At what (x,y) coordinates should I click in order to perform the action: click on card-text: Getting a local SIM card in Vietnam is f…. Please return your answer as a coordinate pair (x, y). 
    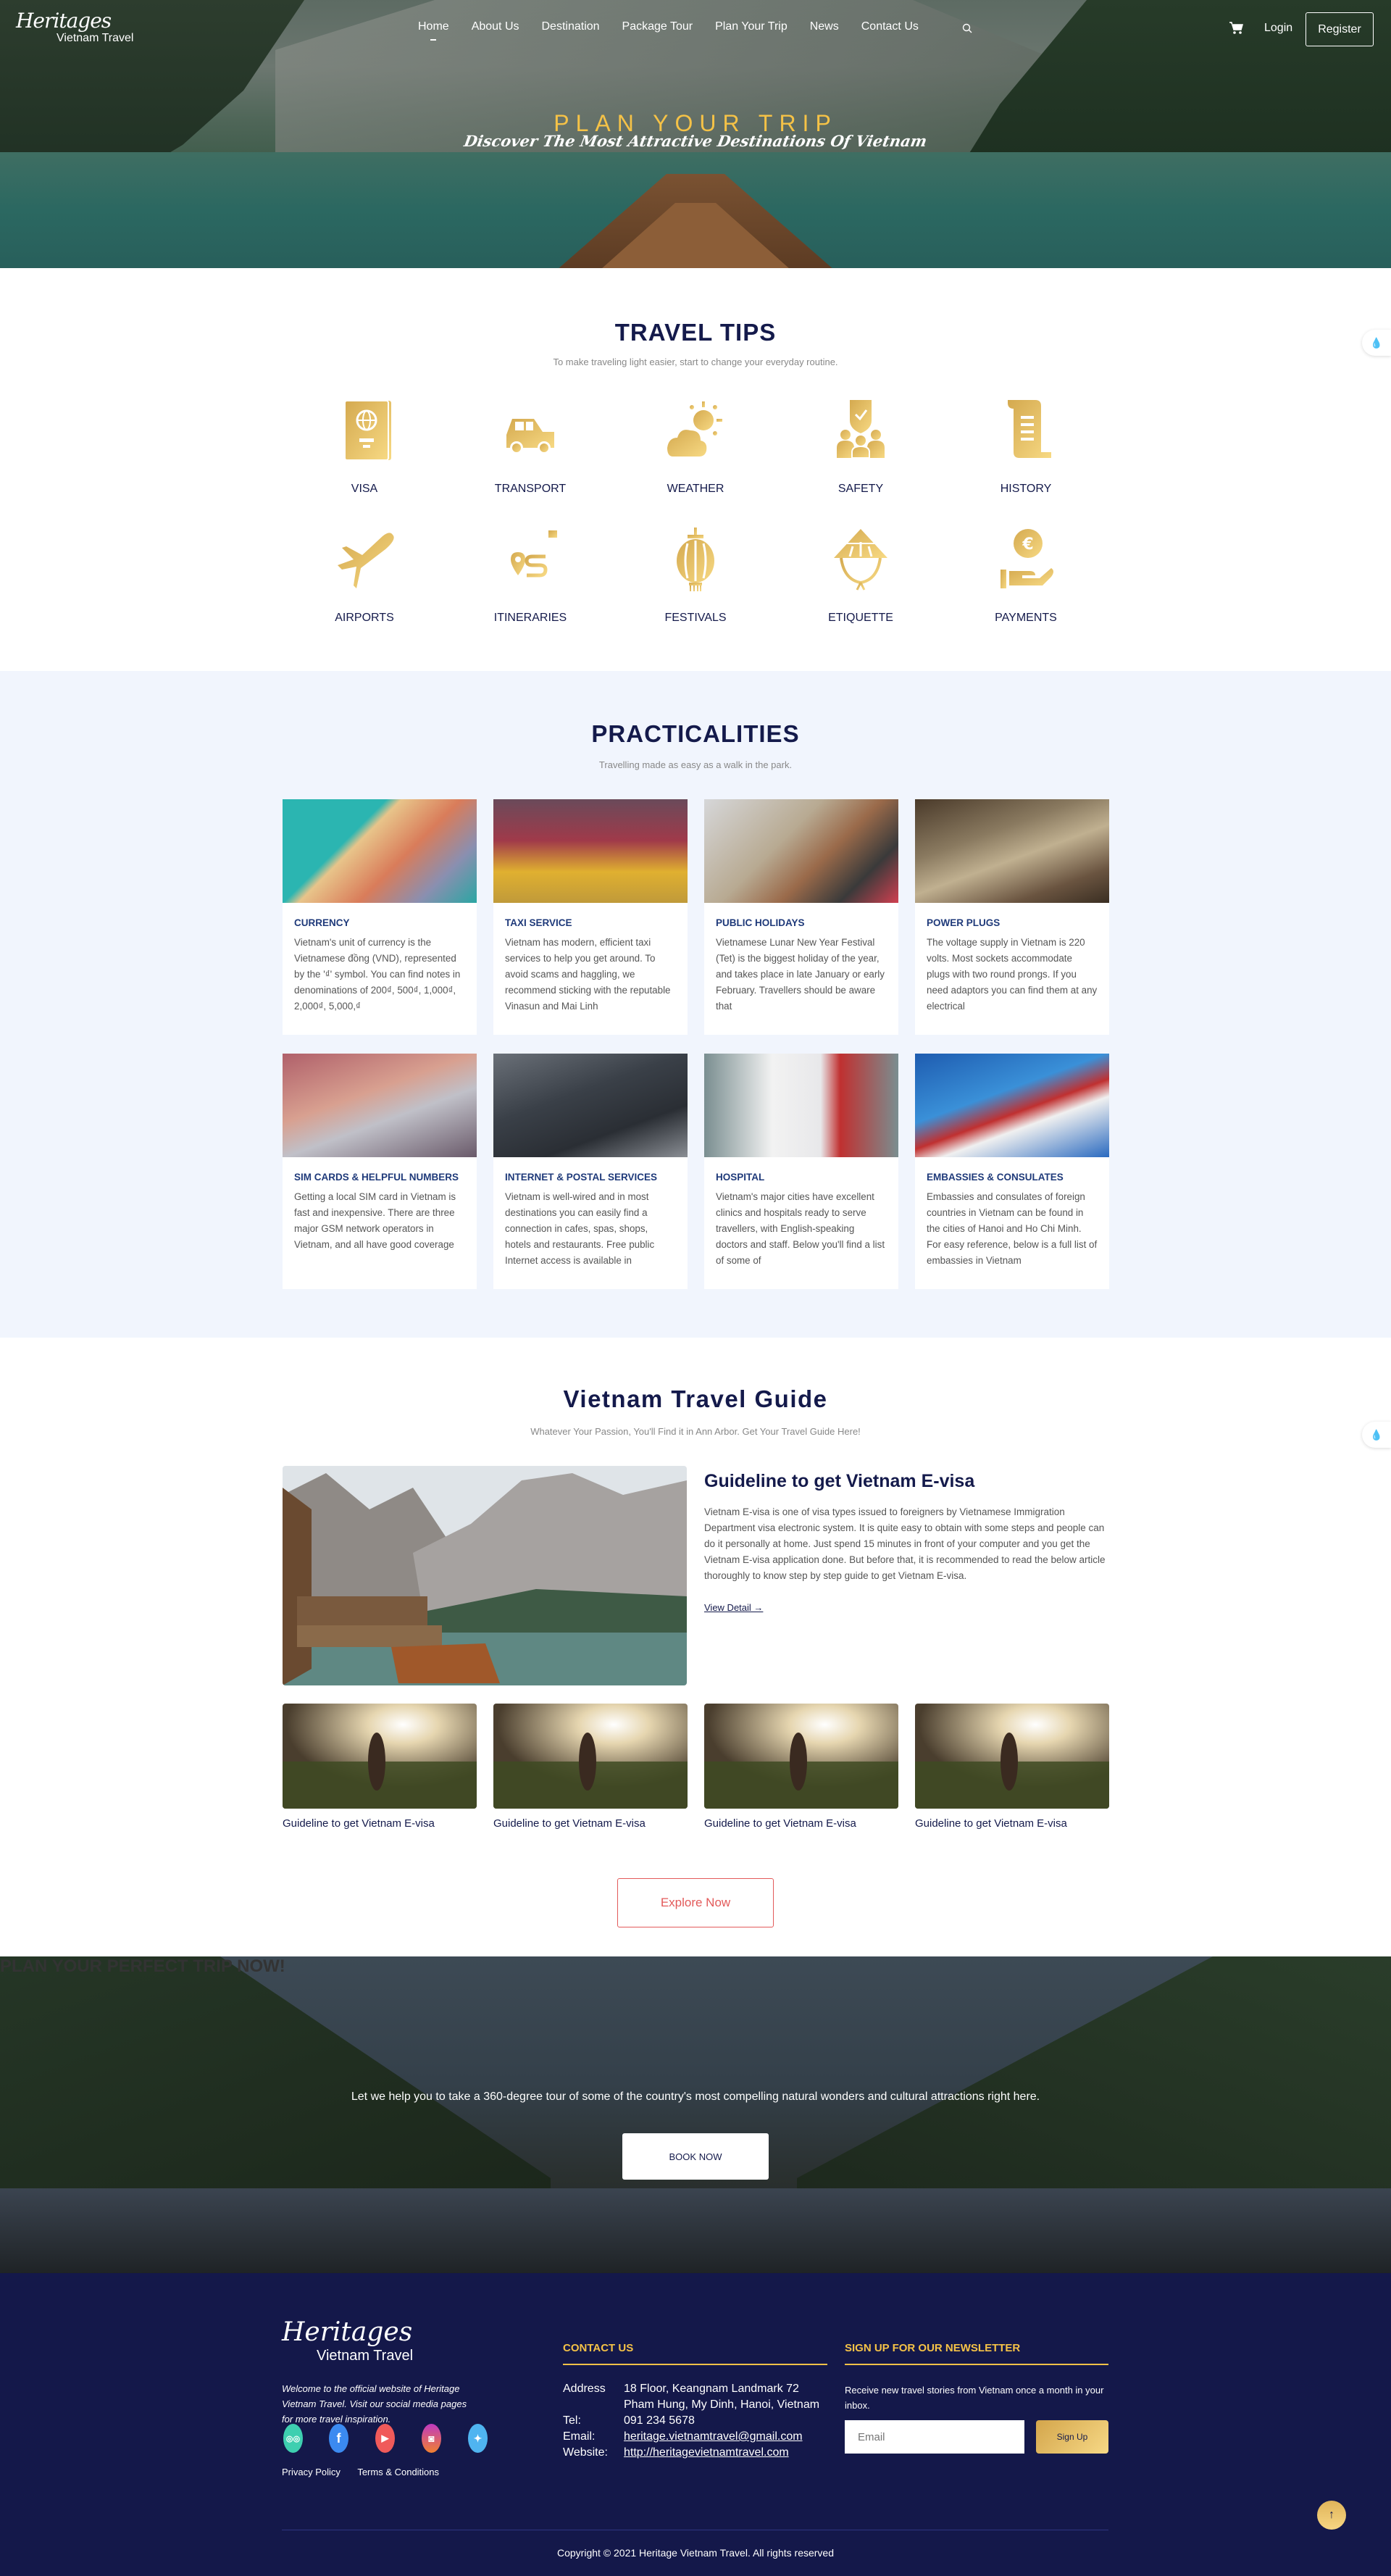
    Looking at the image, I should click on (375, 1220).